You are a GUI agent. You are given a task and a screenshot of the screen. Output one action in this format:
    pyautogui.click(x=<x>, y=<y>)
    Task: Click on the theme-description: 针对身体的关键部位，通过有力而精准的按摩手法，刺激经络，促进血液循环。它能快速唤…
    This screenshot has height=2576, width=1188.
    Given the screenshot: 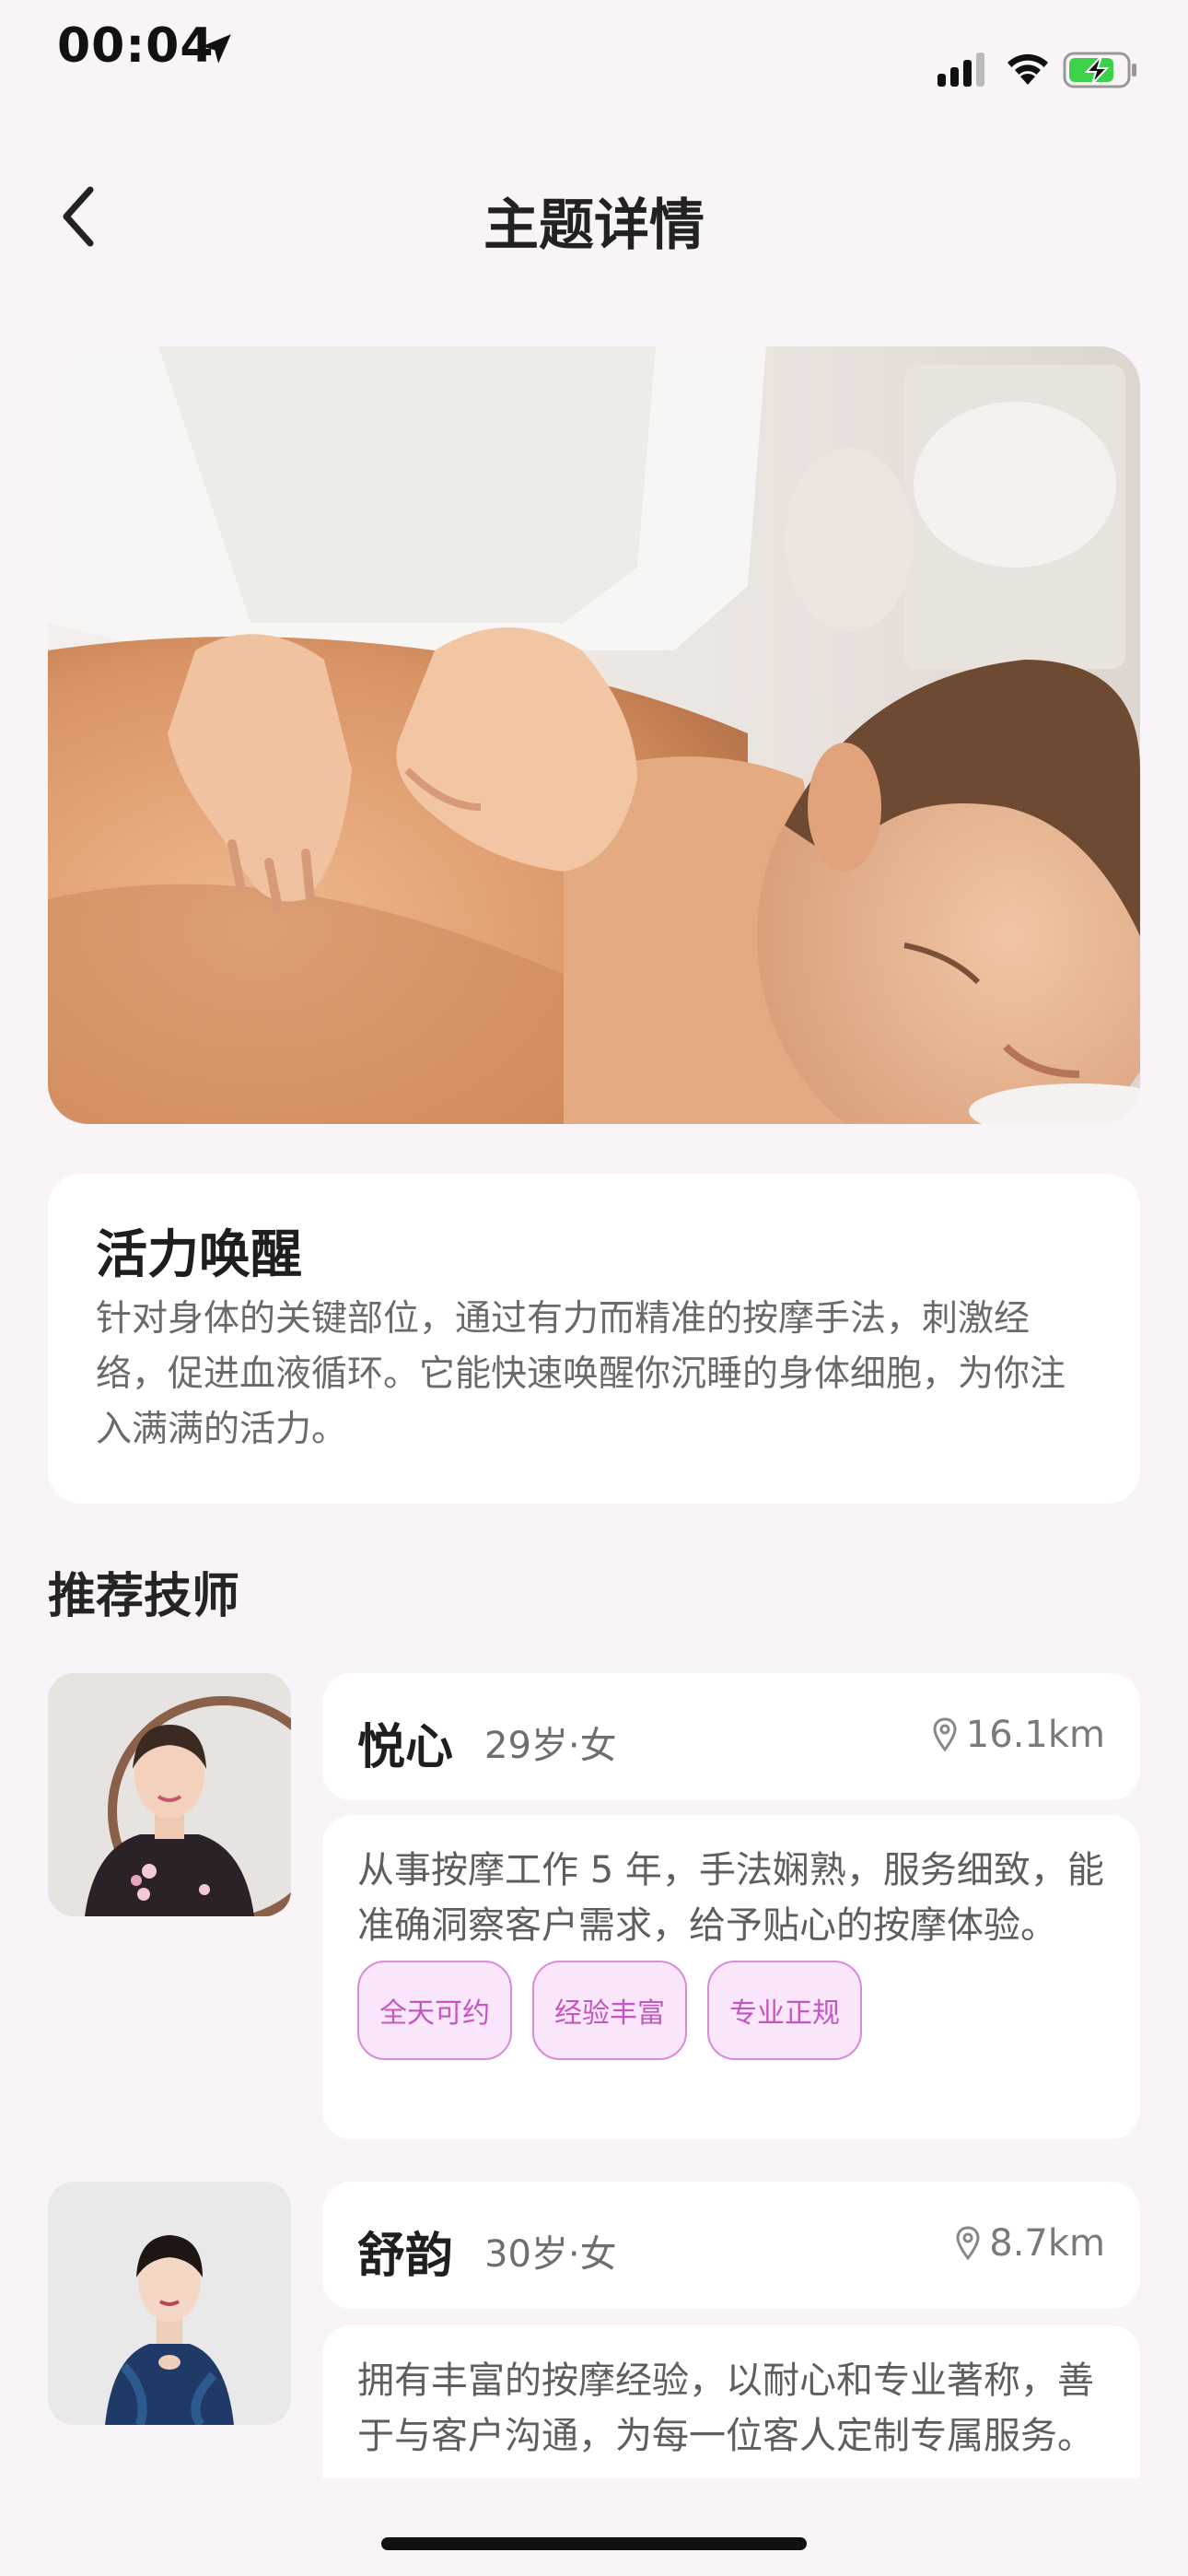 What is the action you would take?
    pyautogui.click(x=581, y=1374)
    